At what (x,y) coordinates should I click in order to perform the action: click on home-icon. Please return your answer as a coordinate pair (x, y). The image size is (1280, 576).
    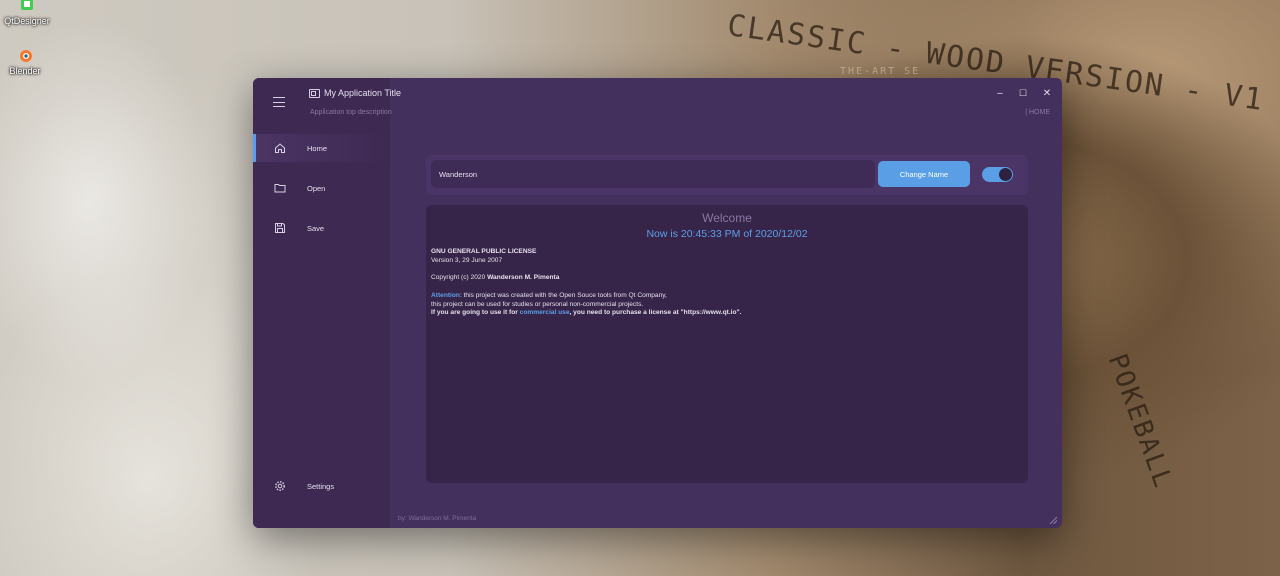
    Looking at the image, I should click on (280, 148).